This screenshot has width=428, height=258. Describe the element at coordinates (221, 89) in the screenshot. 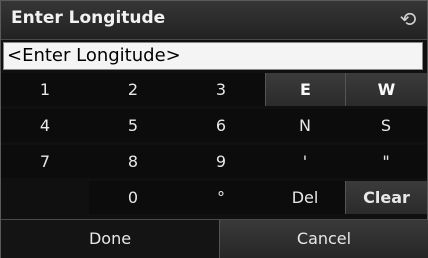

I see `key-3: 3` at that location.